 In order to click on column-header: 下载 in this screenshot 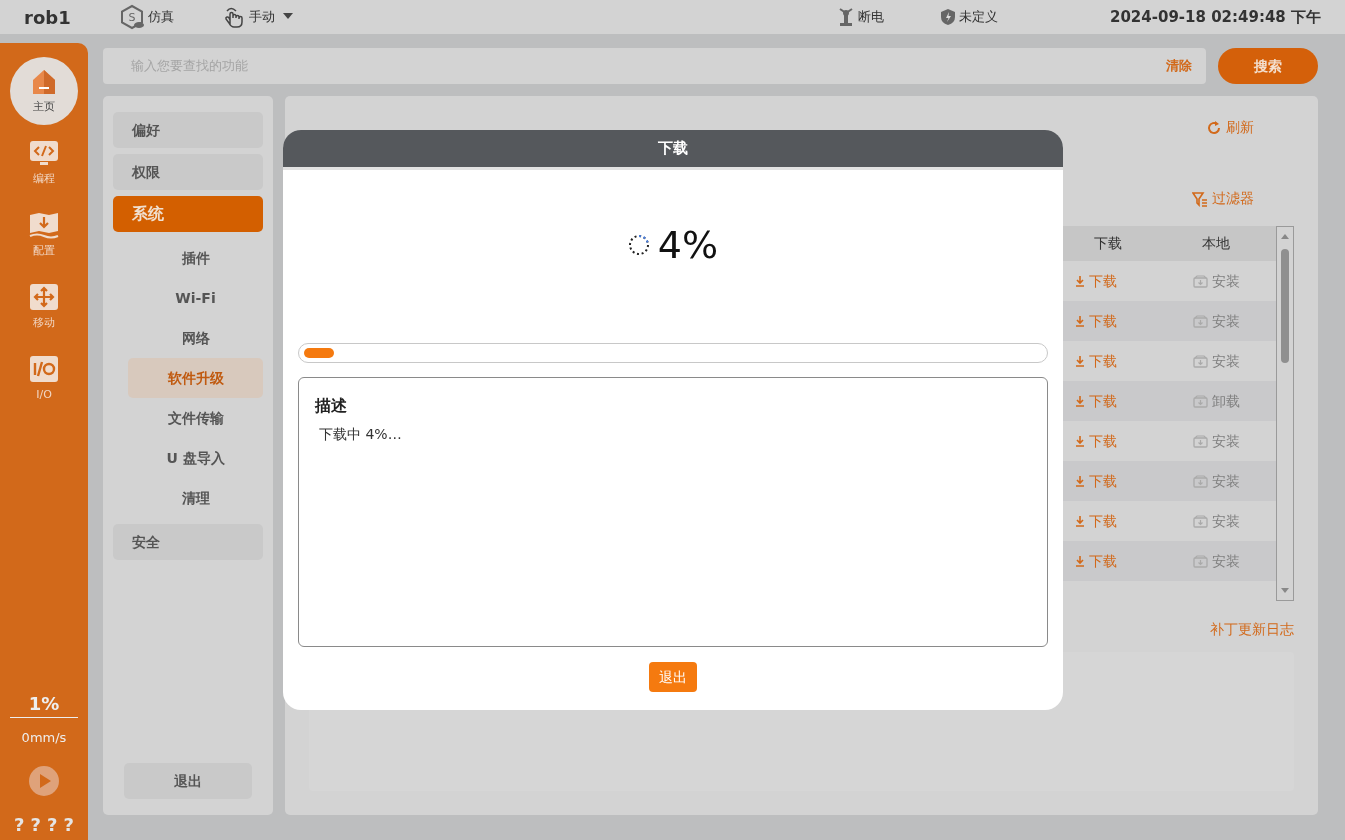, I will do `click(1108, 243)`.